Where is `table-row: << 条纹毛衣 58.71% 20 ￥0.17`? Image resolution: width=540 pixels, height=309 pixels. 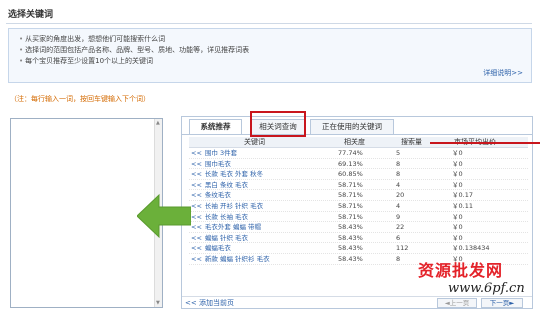
table-row: << 条纹毛衣 58.71% 20 ￥0.17 is located at coordinates (358, 195).